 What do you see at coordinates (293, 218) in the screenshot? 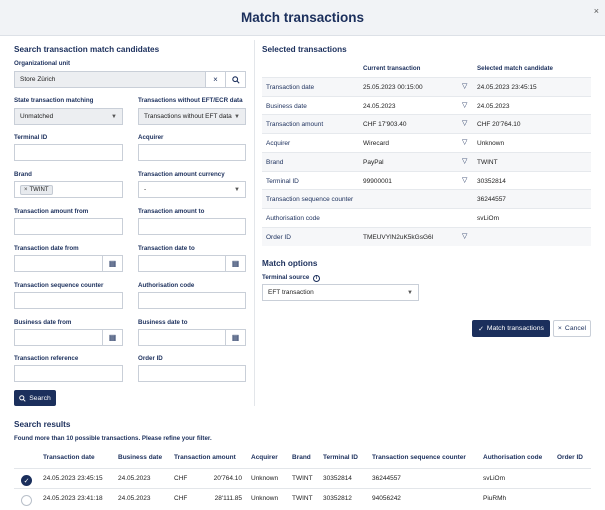
I see `row-label: Authorisation code` at bounding box center [293, 218].